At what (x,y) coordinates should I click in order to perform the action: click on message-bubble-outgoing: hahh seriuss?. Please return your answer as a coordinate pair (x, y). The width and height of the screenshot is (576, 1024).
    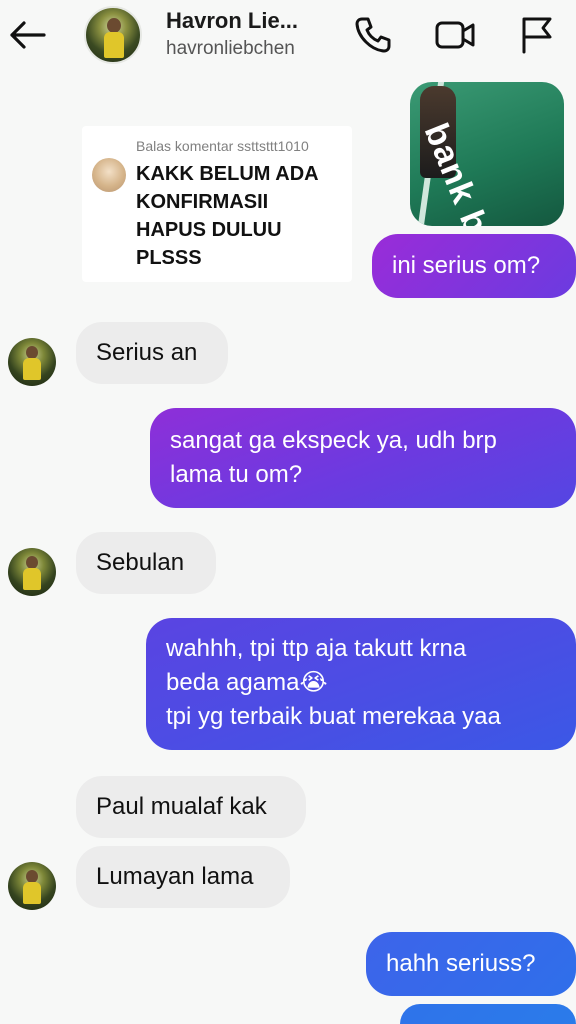
    Looking at the image, I should click on (471, 964).